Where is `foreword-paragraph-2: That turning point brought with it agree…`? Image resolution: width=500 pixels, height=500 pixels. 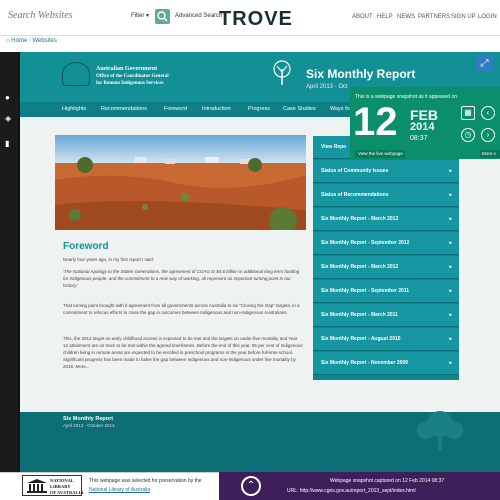 foreword-paragraph-2: That turning point brought with it agree… is located at coordinates (181, 309).